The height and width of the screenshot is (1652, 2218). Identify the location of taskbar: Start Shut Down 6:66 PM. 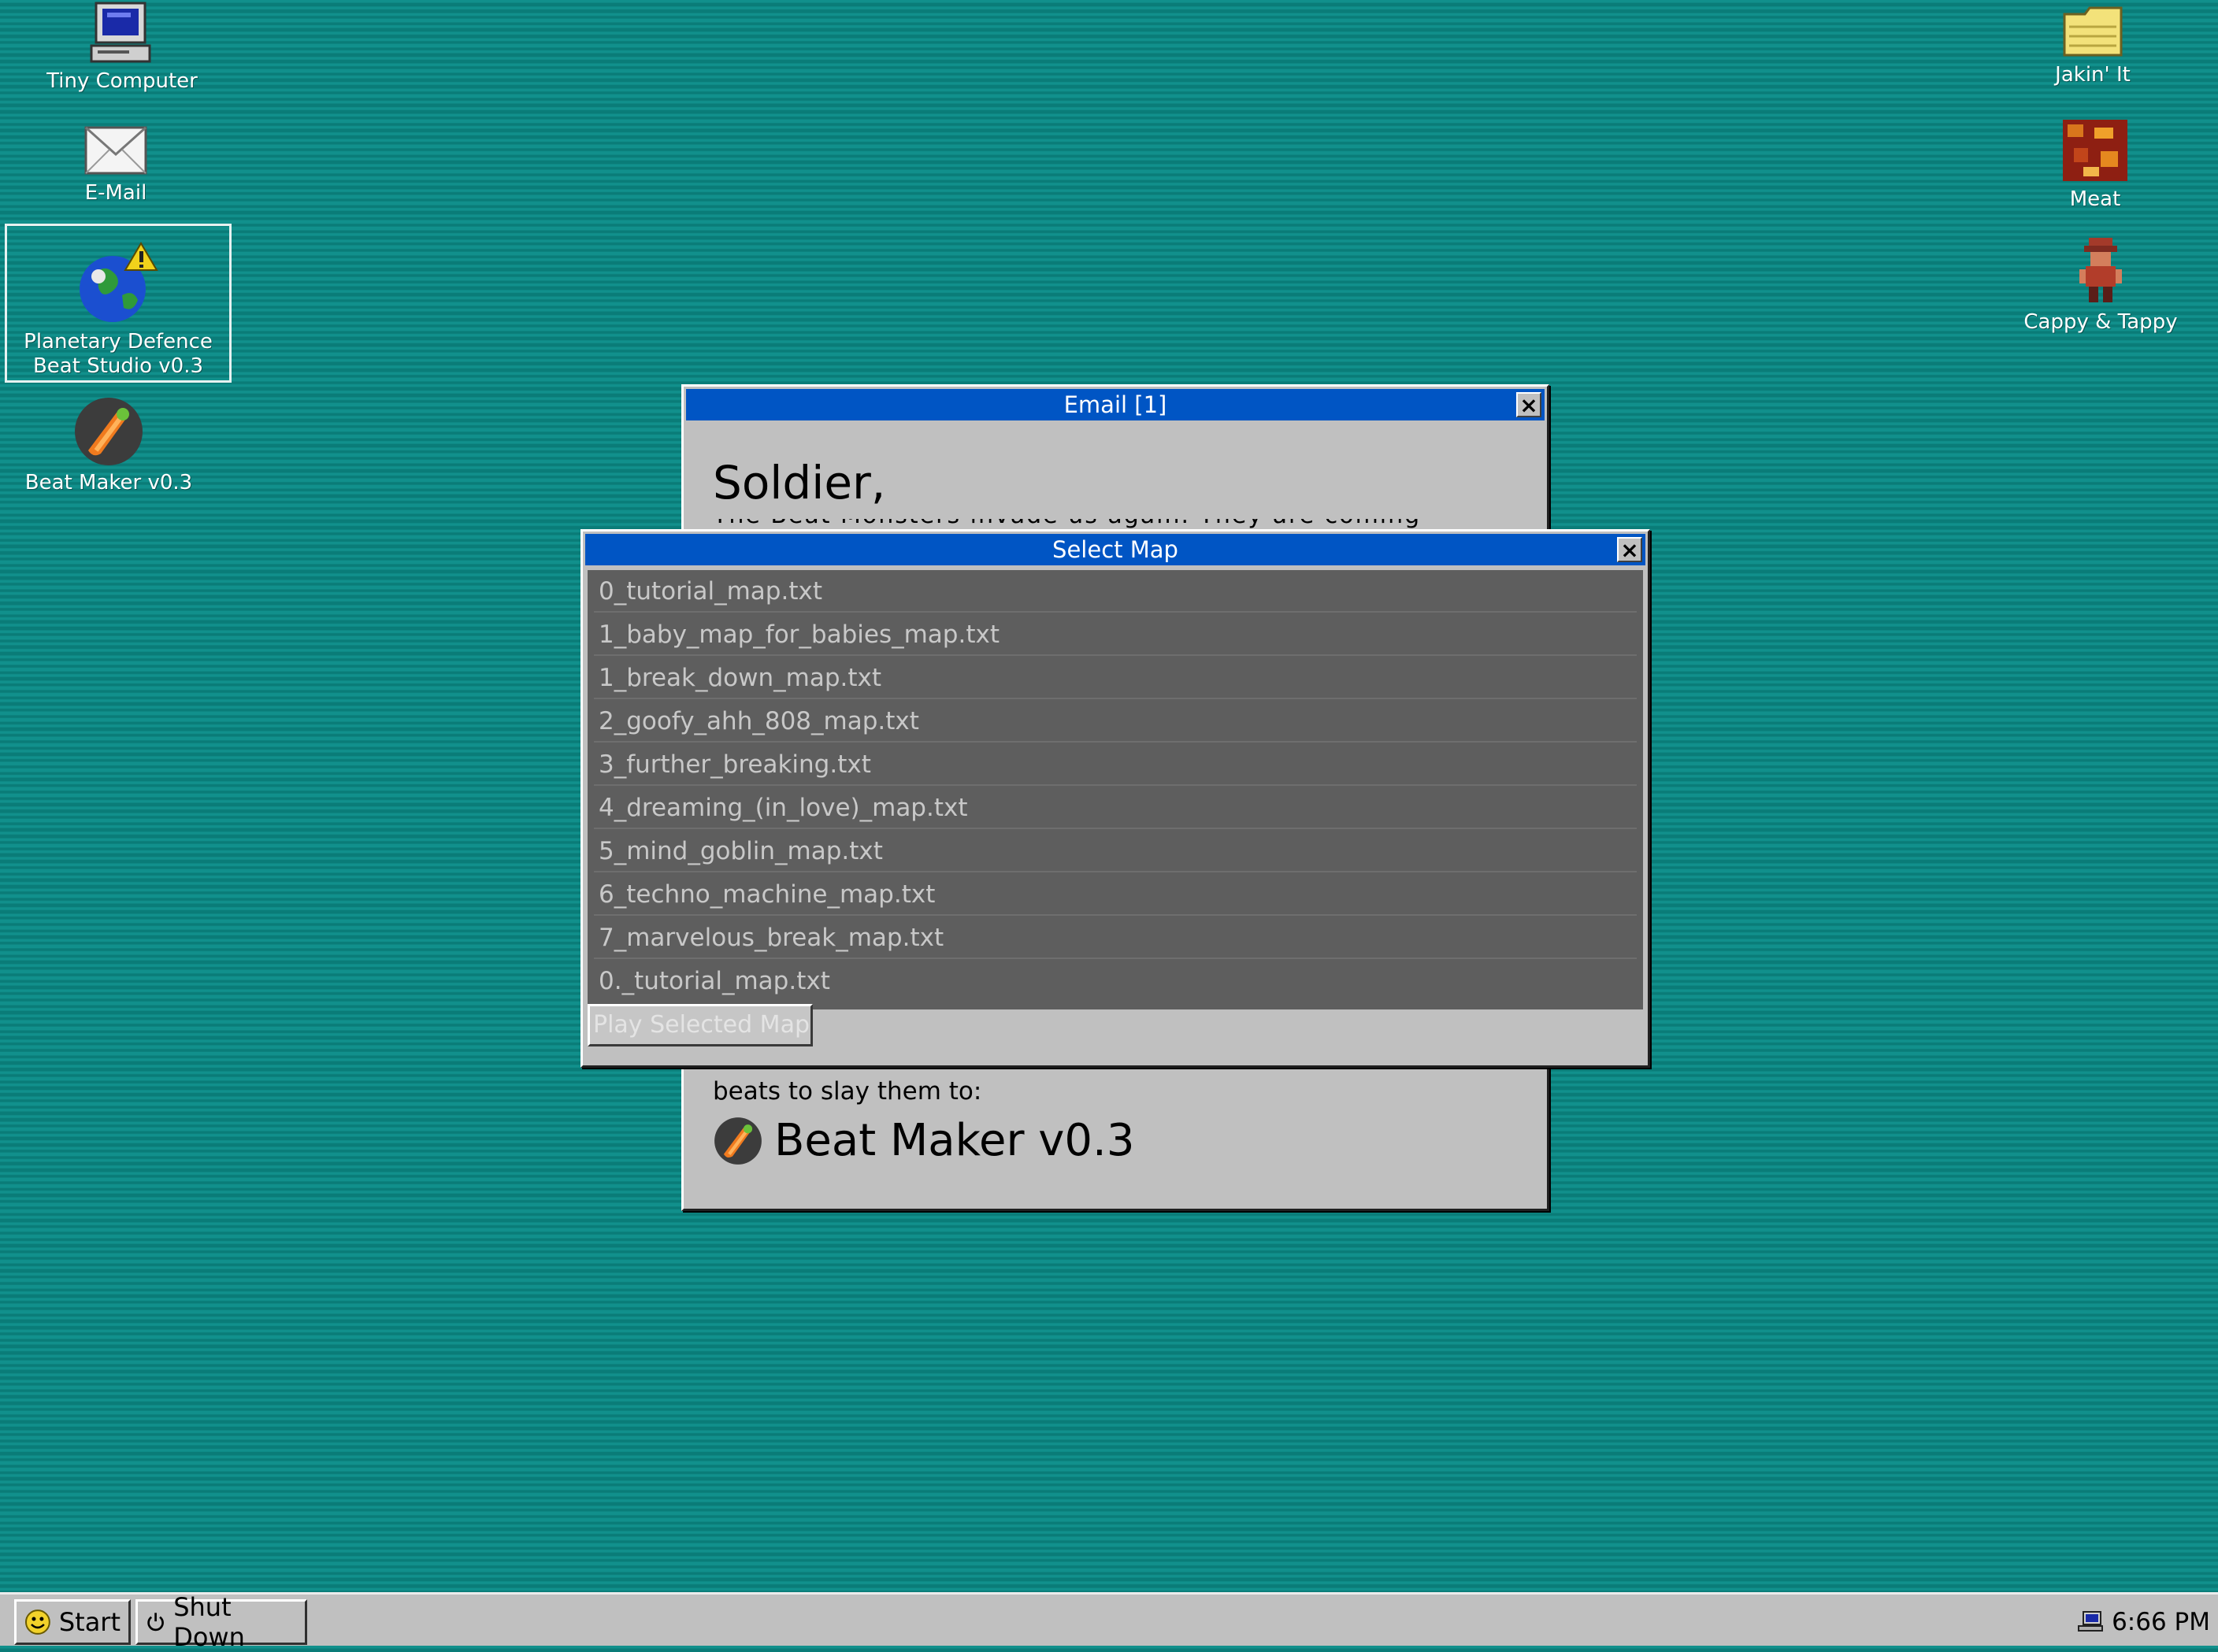
(1109, 1622).